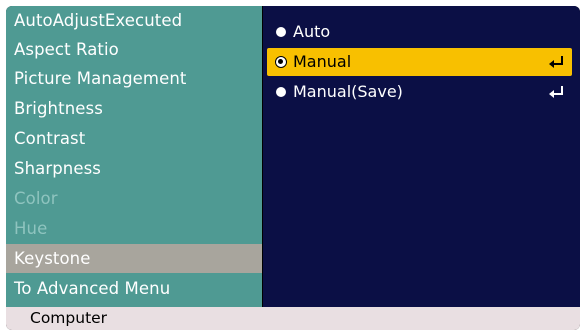 Image resolution: width=586 pixels, height=333 pixels. Describe the element at coordinates (134, 78) in the screenshot. I see `menu-item-picture-management: Picture Management` at that location.